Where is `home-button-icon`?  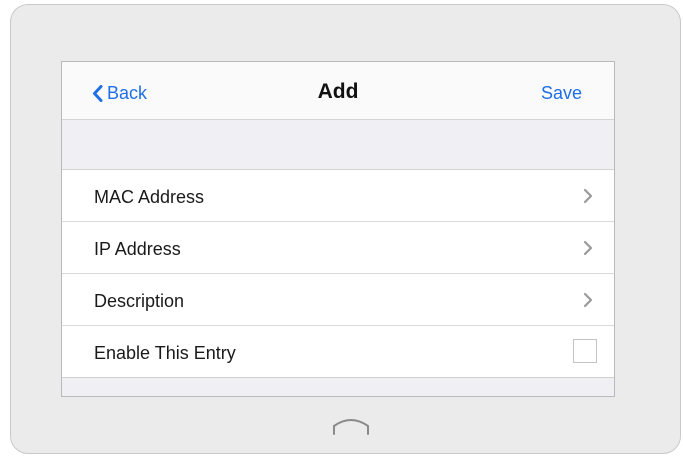 home-button-icon is located at coordinates (351, 426).